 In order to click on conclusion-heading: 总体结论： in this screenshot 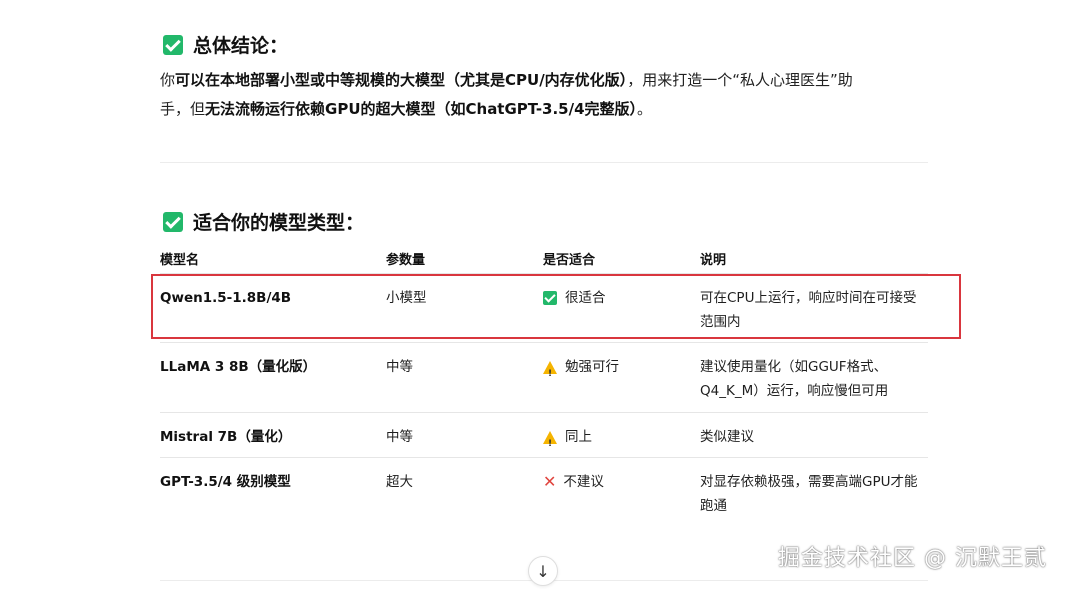, I will do `click(225, 44)`.